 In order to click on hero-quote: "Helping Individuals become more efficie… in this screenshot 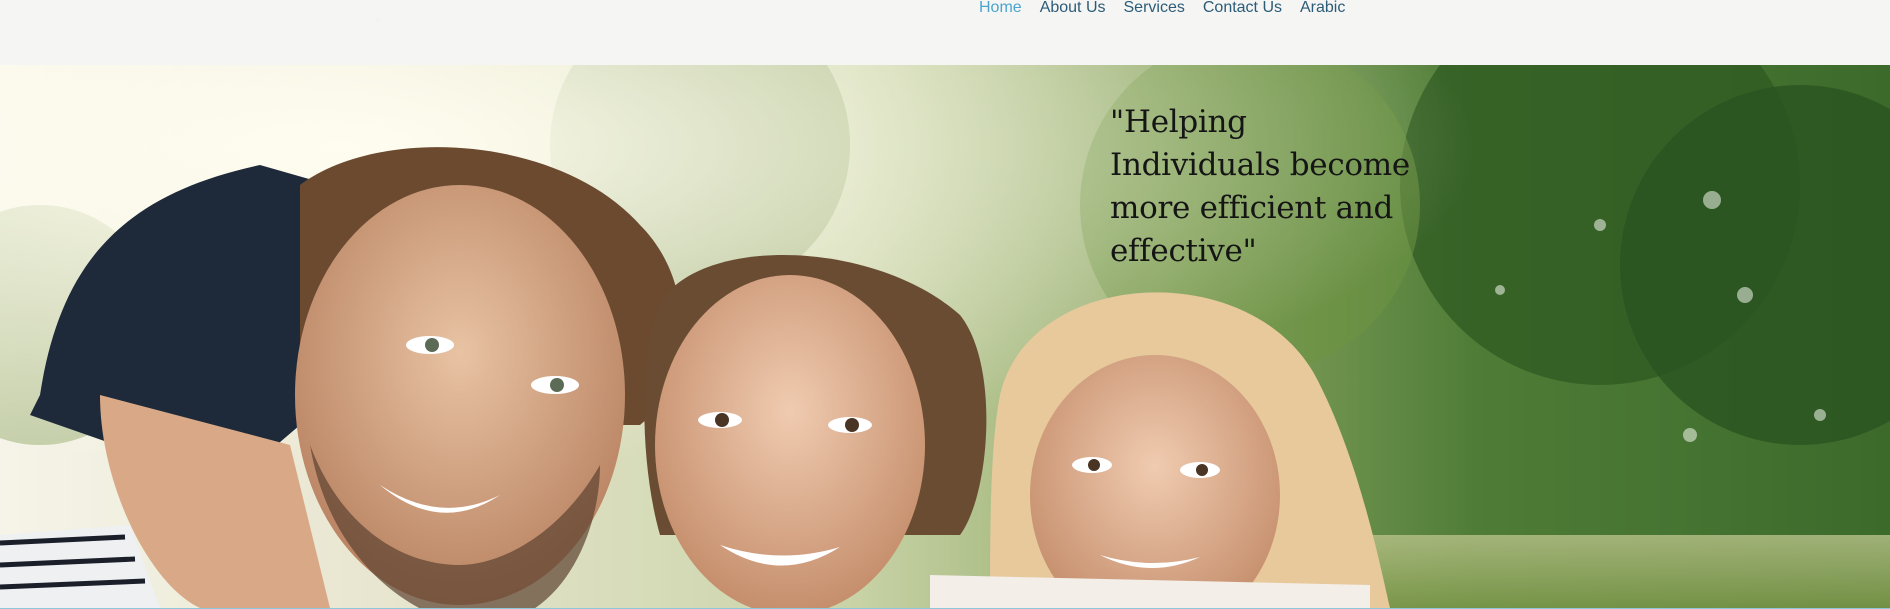, I will do `click(1260, 186)`.